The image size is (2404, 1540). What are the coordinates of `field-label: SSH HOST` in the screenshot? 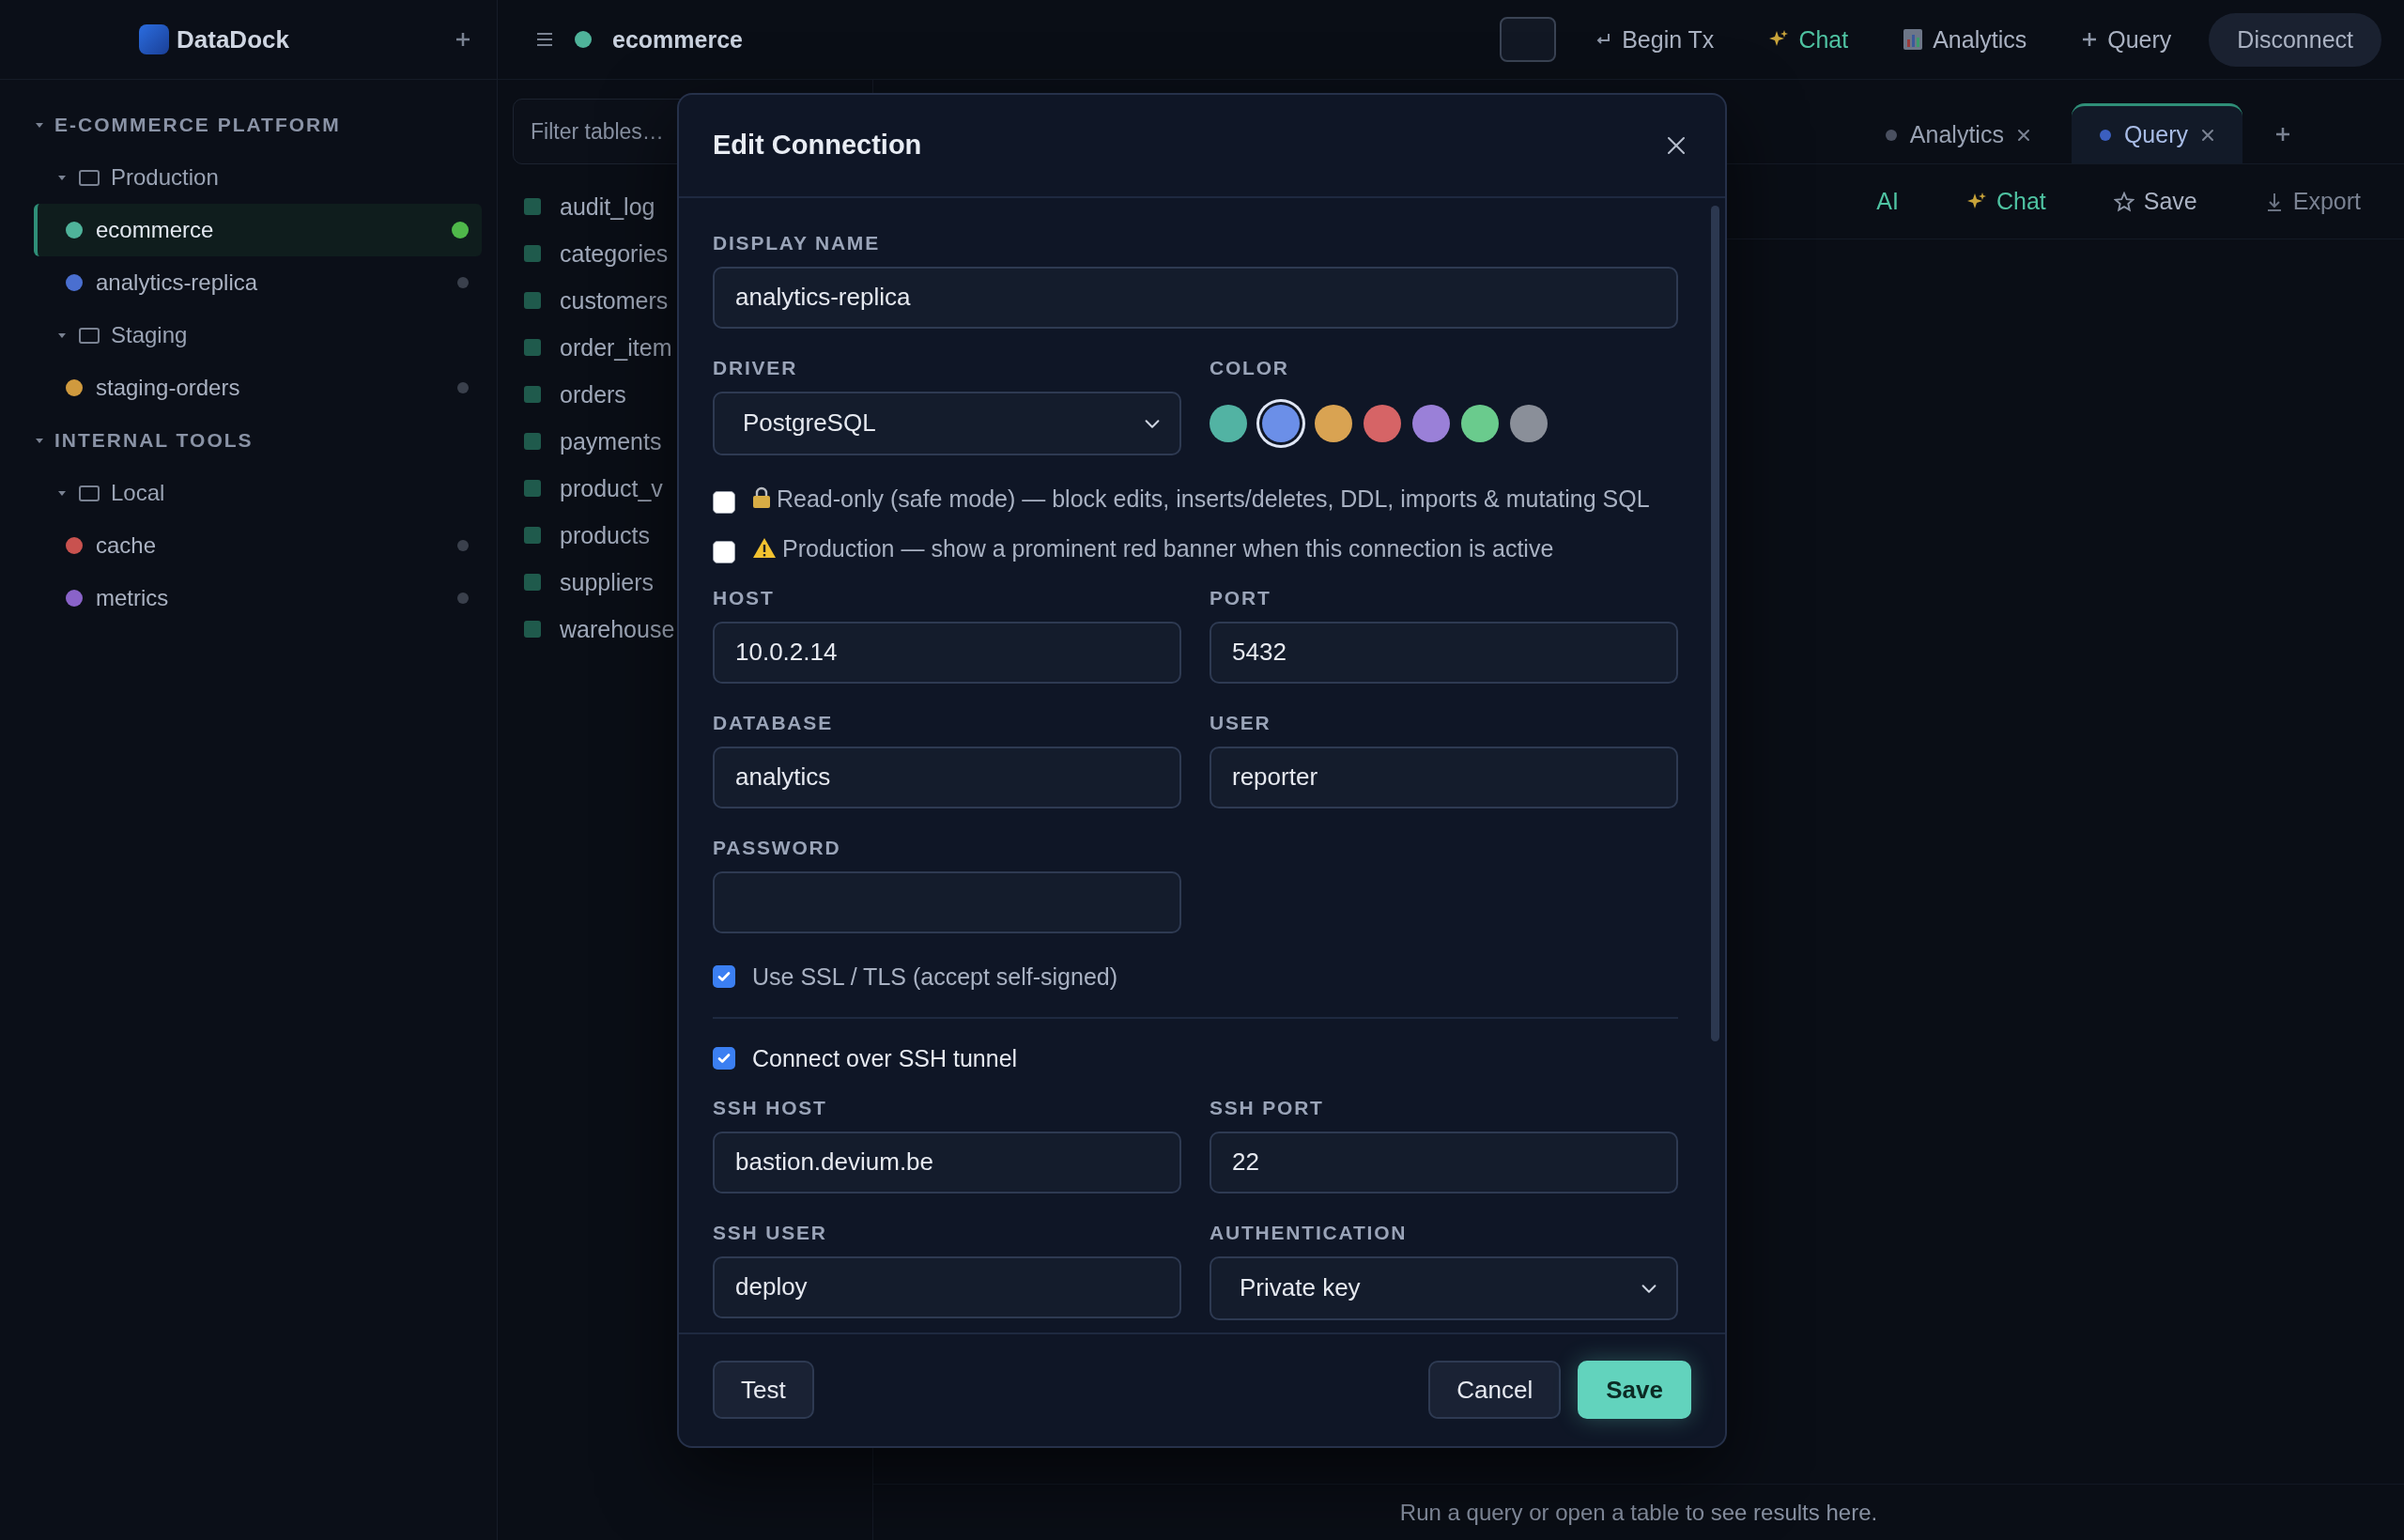 It's located at (770, 1107).